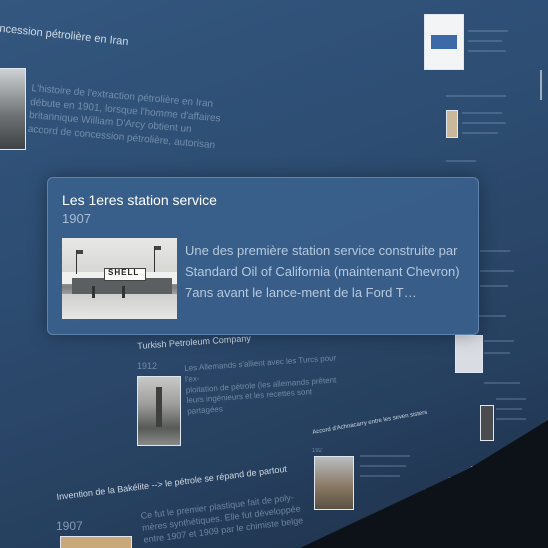 The image size is (548, 548). I want to click on shell-sign: SHELL, so click(124, 272).